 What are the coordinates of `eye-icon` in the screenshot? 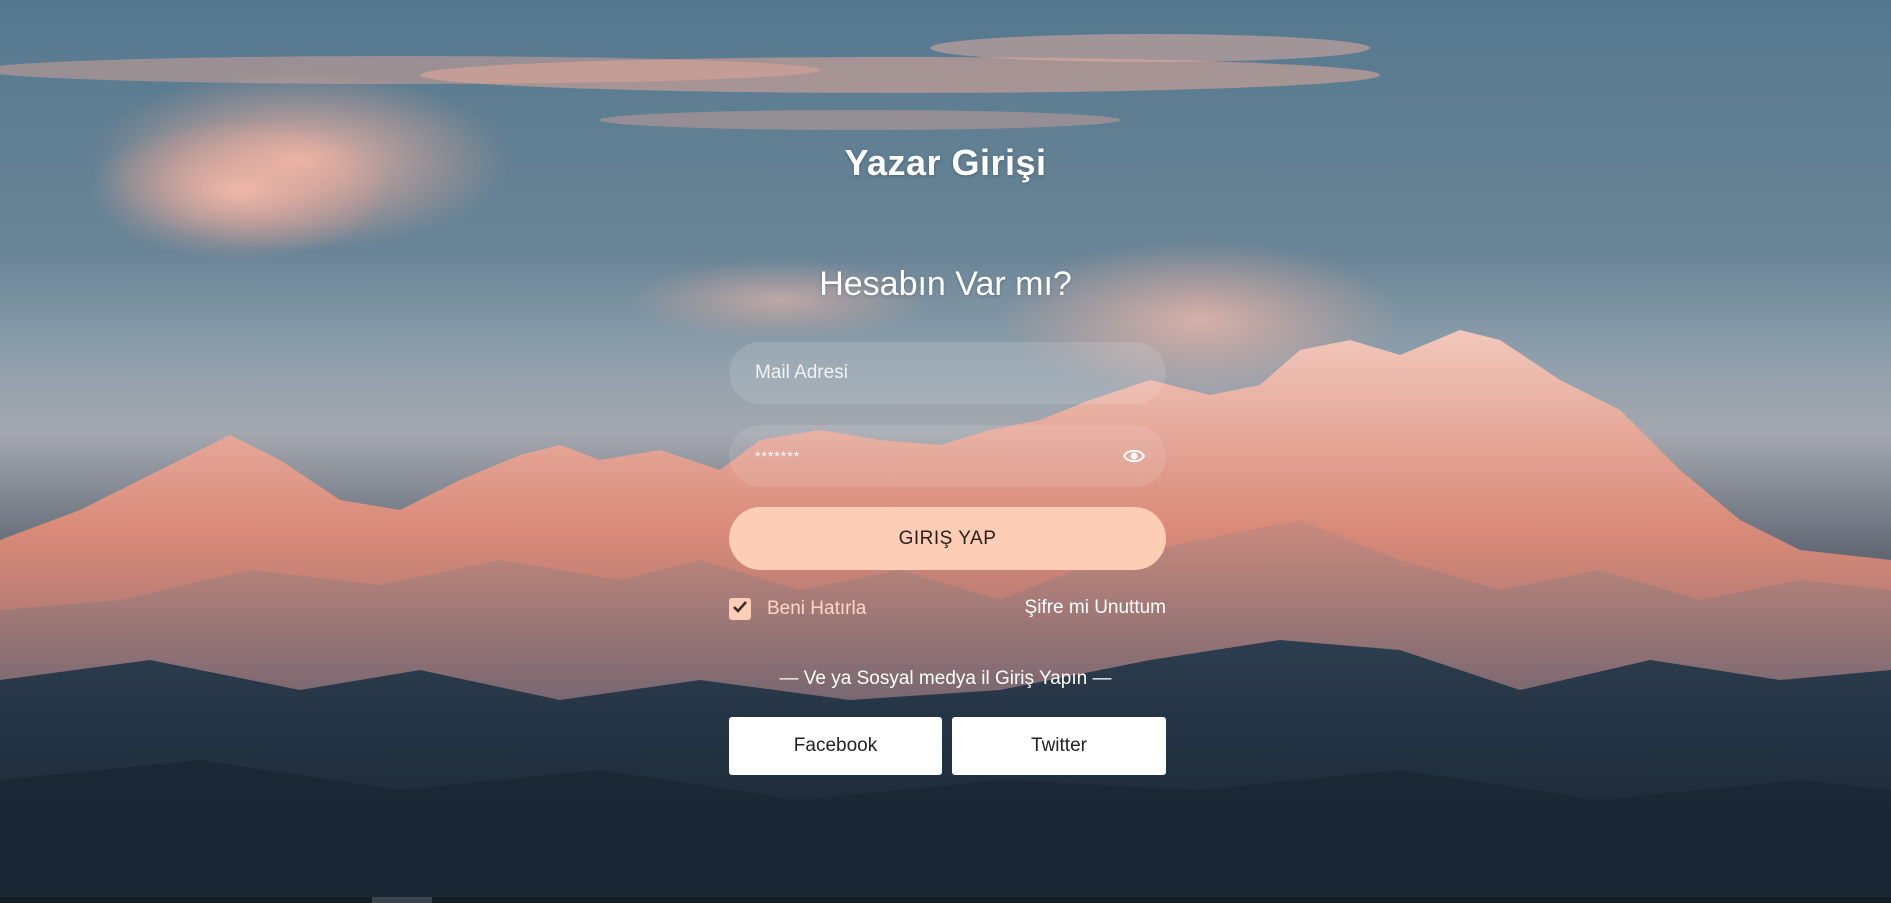 It's located at (1134, 456).